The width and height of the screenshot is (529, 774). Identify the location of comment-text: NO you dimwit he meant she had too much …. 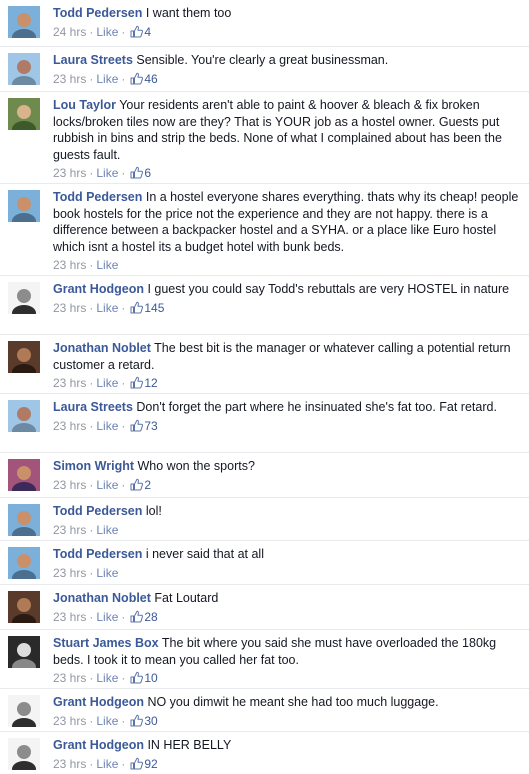
(292, 702).